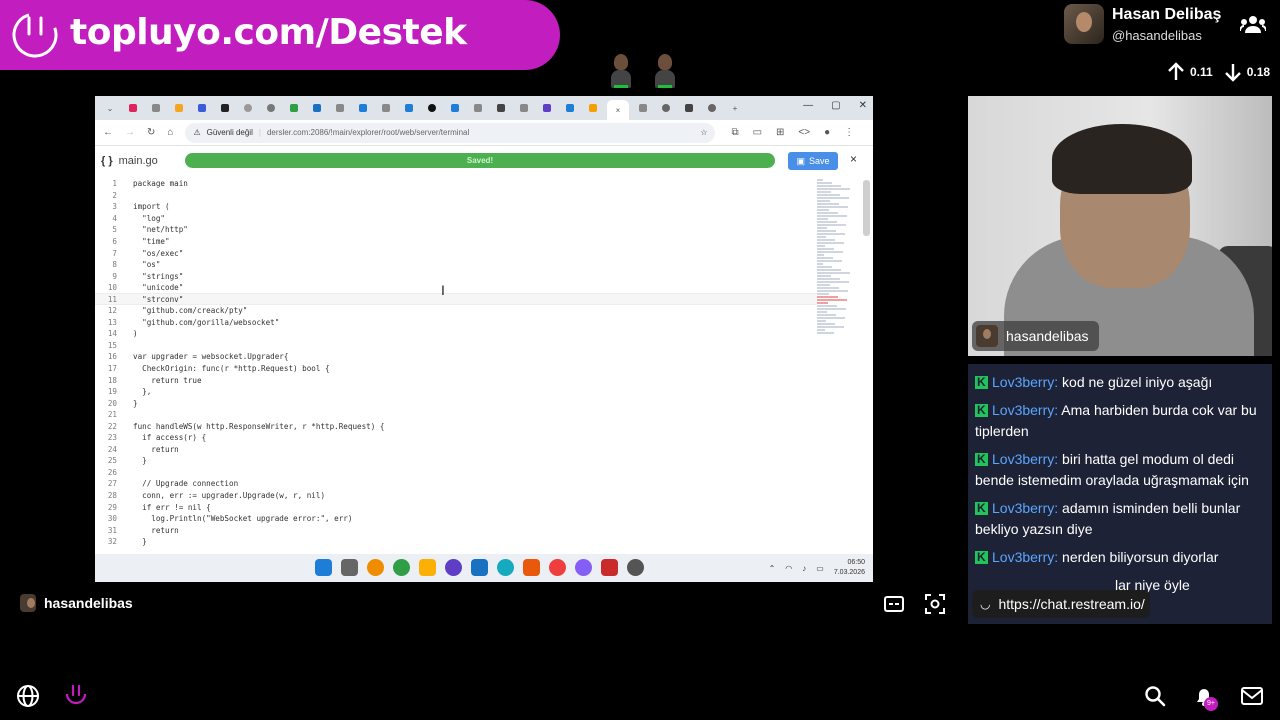  What do you see at coordinates (1084, 24) in the screenshot?
I see `avatar` at bounding box center [1084, 24].